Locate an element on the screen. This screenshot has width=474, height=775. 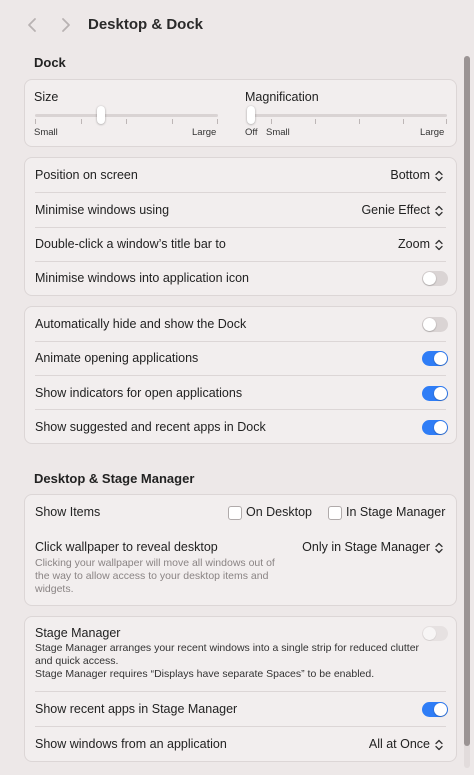
minimise-into-icon-row: Minimise windows into application icon is located at coordinates (240, 278).